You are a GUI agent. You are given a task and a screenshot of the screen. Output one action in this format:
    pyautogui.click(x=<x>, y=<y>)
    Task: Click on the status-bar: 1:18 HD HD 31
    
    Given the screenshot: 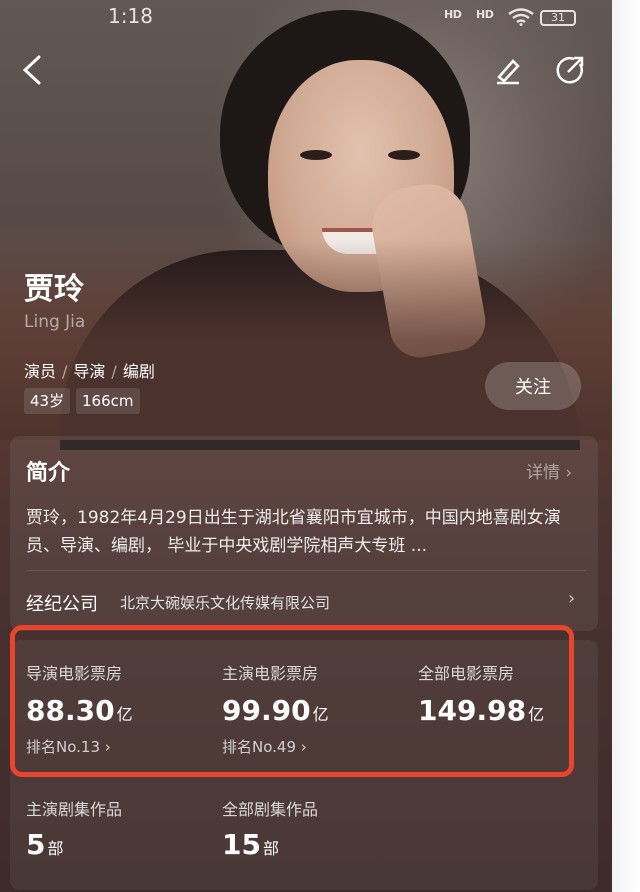 What is the action you would take?
    pyautogui.click(x=306, y=16)
    